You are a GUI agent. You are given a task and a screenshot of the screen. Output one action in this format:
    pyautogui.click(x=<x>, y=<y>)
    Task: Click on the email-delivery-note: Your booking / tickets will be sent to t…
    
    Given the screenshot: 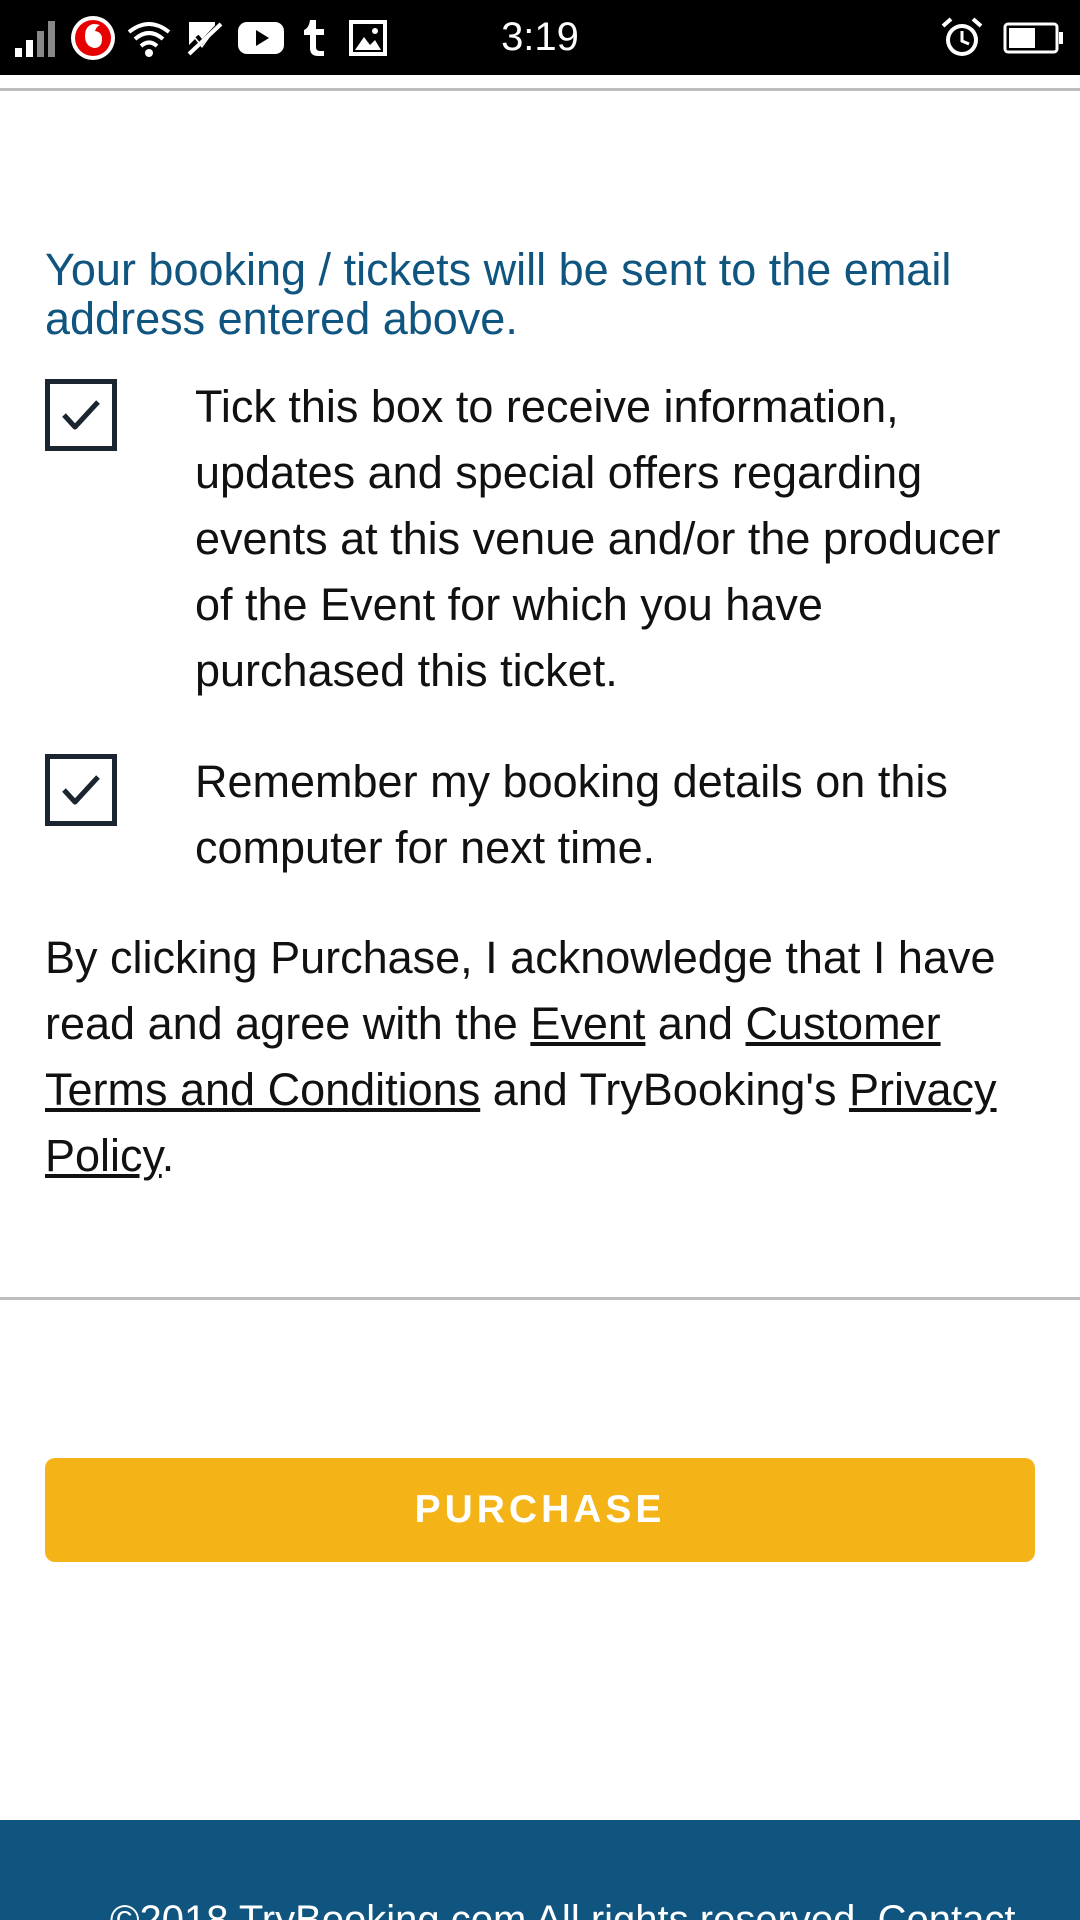 What is the action you would take?
    pyautogui.click(x=498, y=294)
    